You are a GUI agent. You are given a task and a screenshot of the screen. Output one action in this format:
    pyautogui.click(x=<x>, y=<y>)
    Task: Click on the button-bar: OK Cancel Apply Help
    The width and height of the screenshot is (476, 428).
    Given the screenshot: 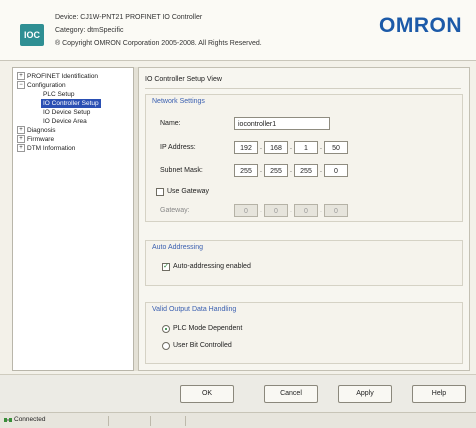 What is the action you would take?
    pyautogui.click(x=238, y=393)
    